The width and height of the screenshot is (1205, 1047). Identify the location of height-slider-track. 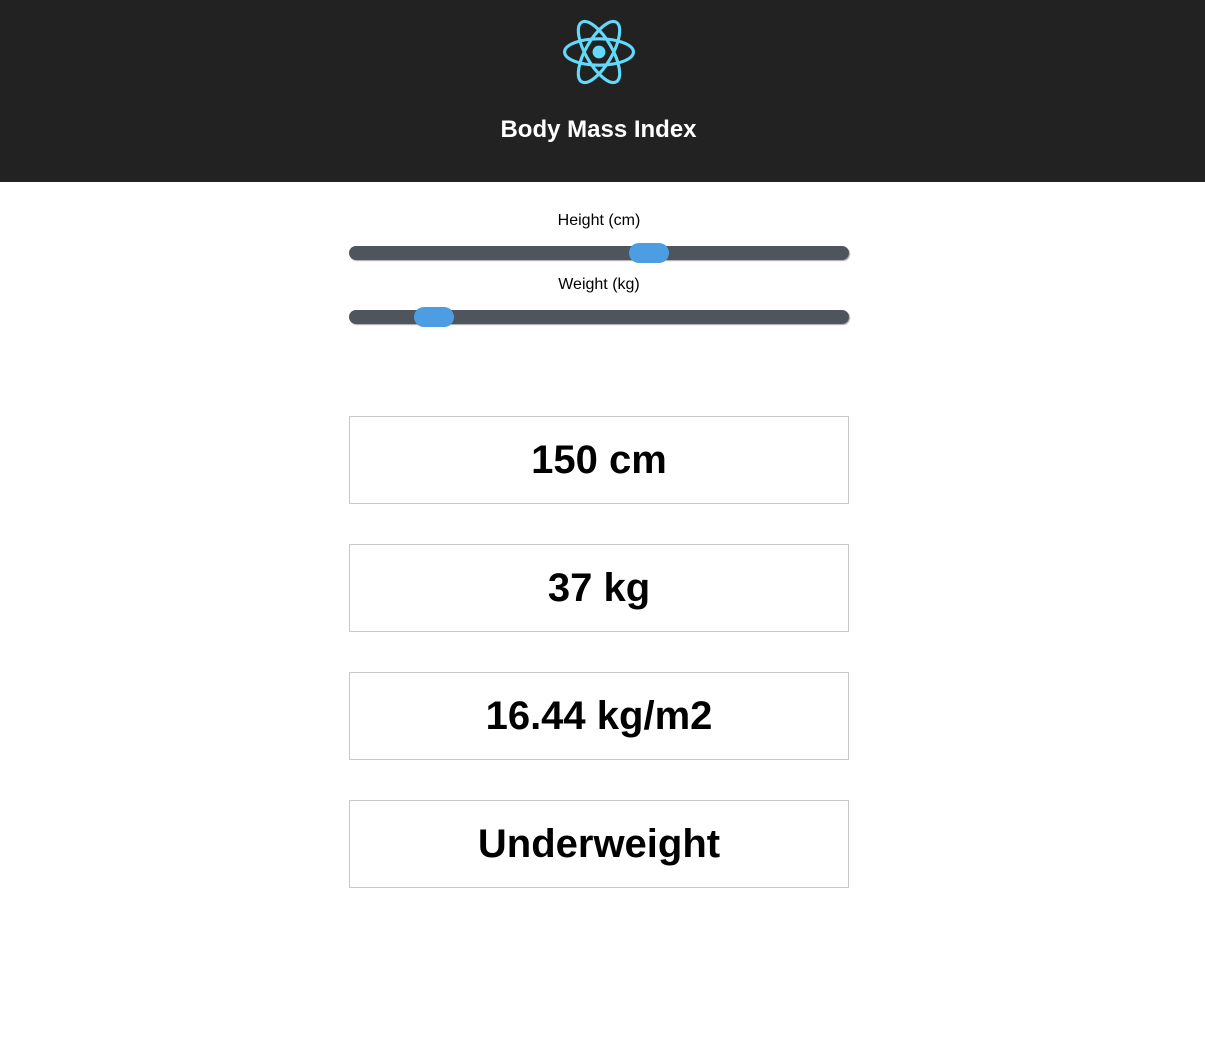
(599, 253).